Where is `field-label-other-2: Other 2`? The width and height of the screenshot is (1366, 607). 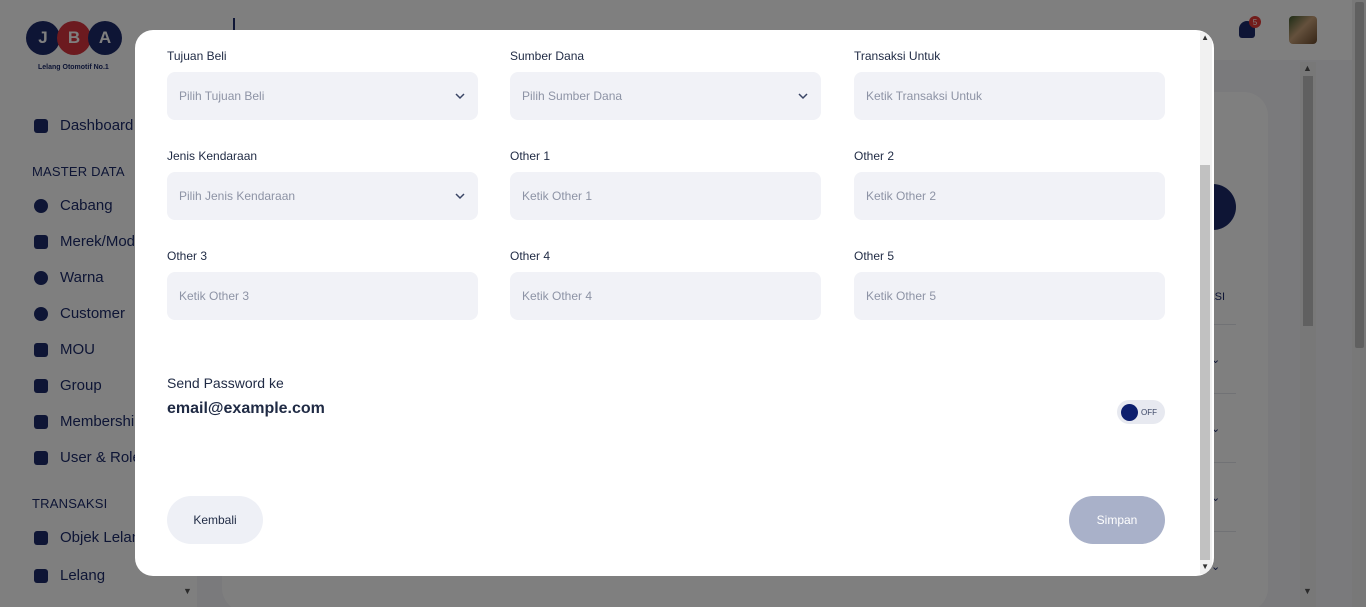
field-label-other-2: Other 2 is located at coordinates (874, 156).